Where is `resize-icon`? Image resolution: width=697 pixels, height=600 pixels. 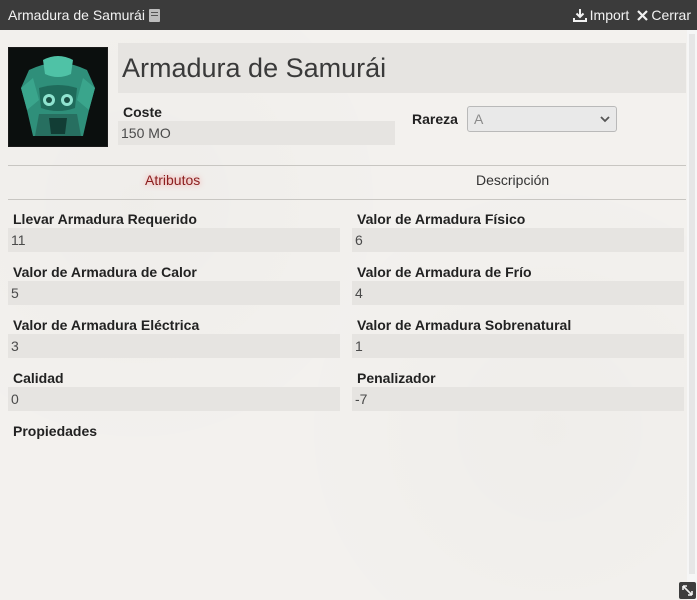
resize-icon is located at coordinates (687, 590).